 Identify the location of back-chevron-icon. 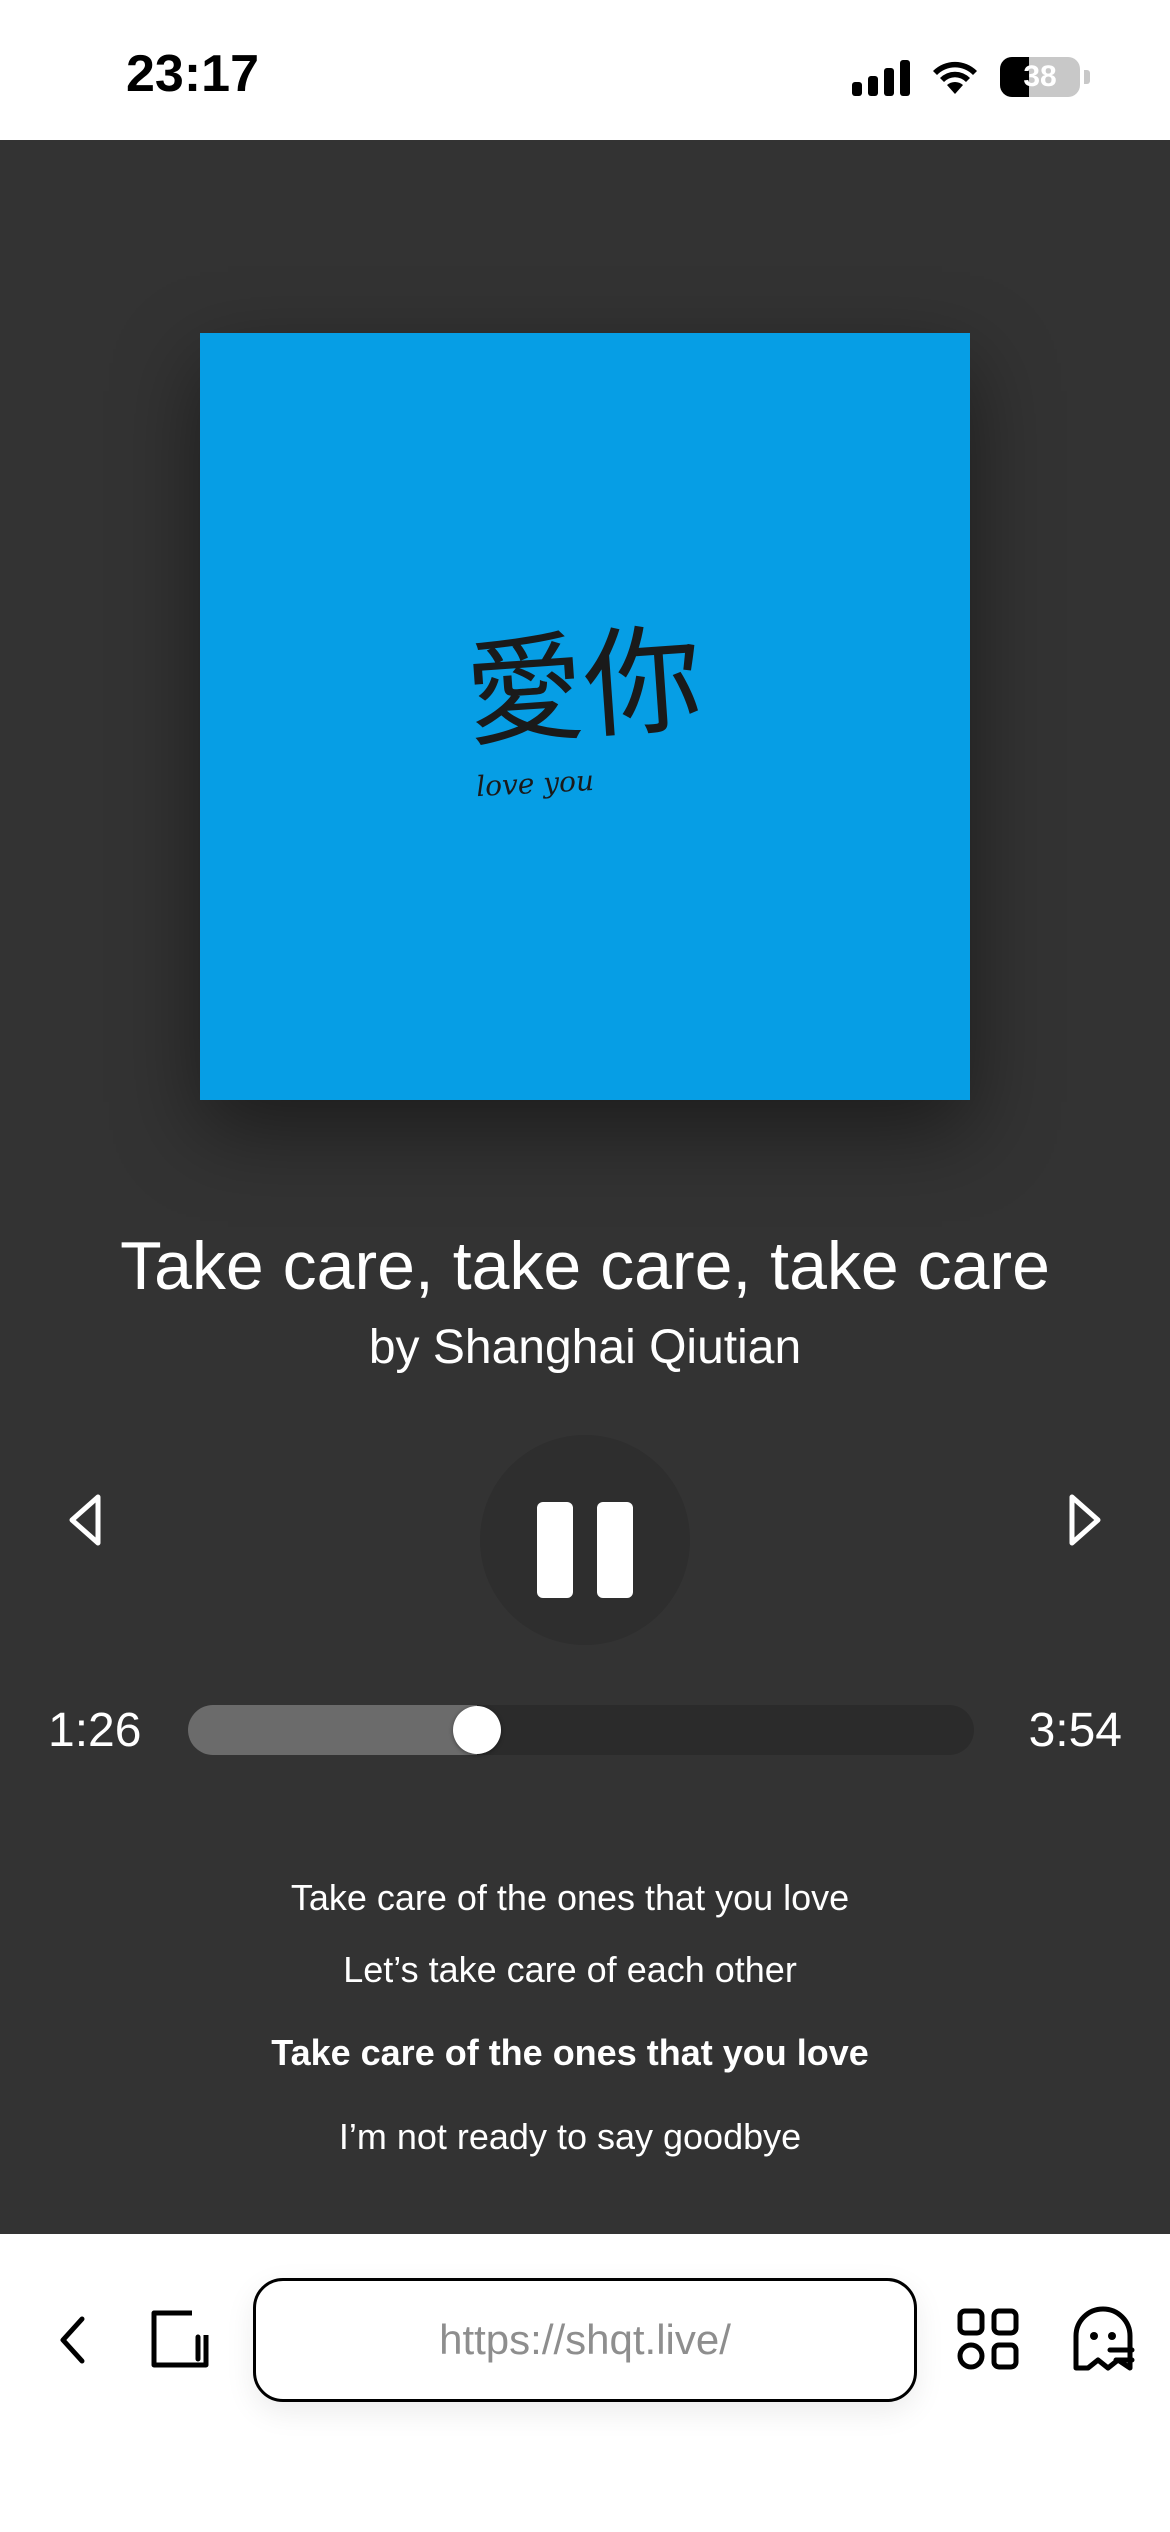
(72, 2340).